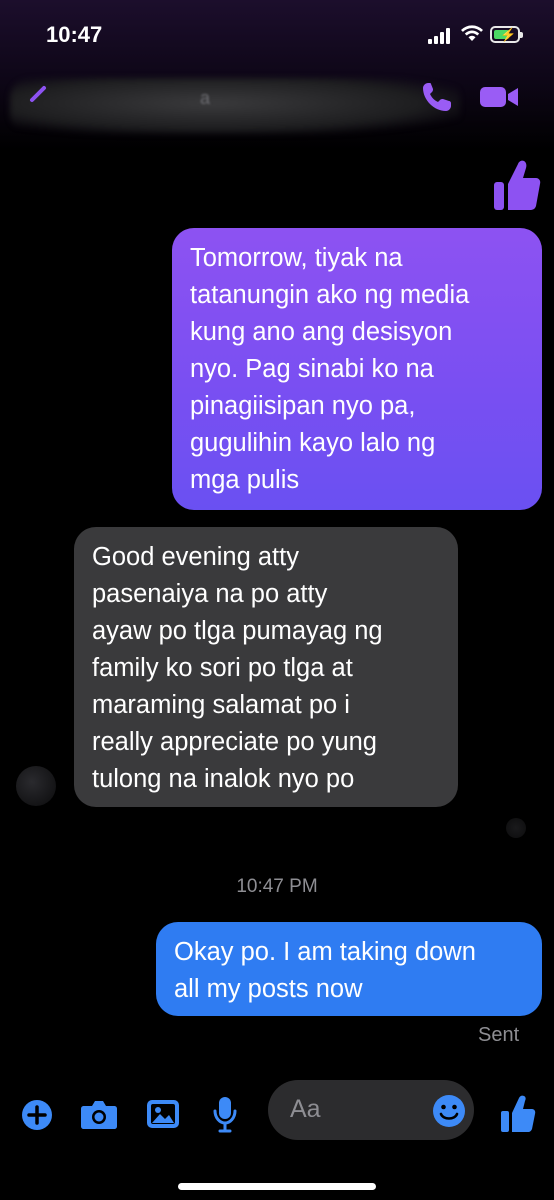 The width and height of the screenshot is (554, 1200). What do you see at coordinates (74, 34) in the screenshot?
I see `status-time: 10:47` at bounding box center [74, 34].